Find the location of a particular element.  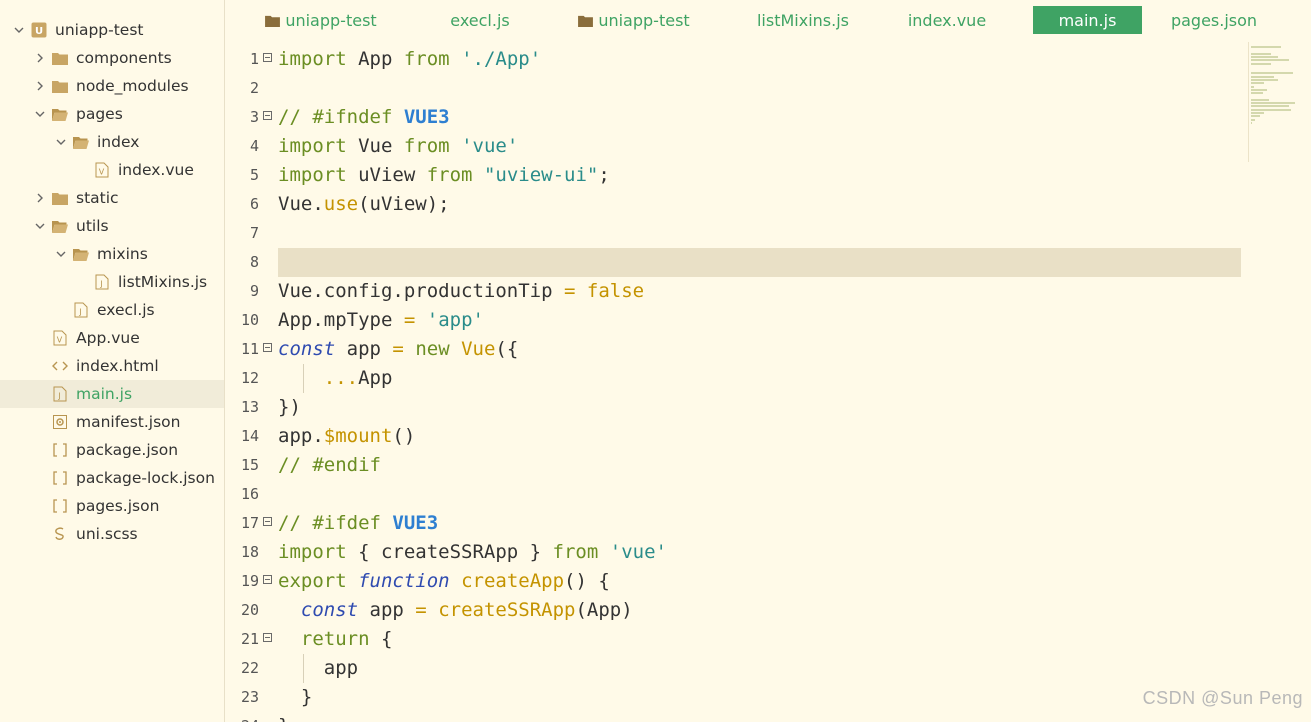

tree-item: package-lock.json is located at coordinates (112, 478).